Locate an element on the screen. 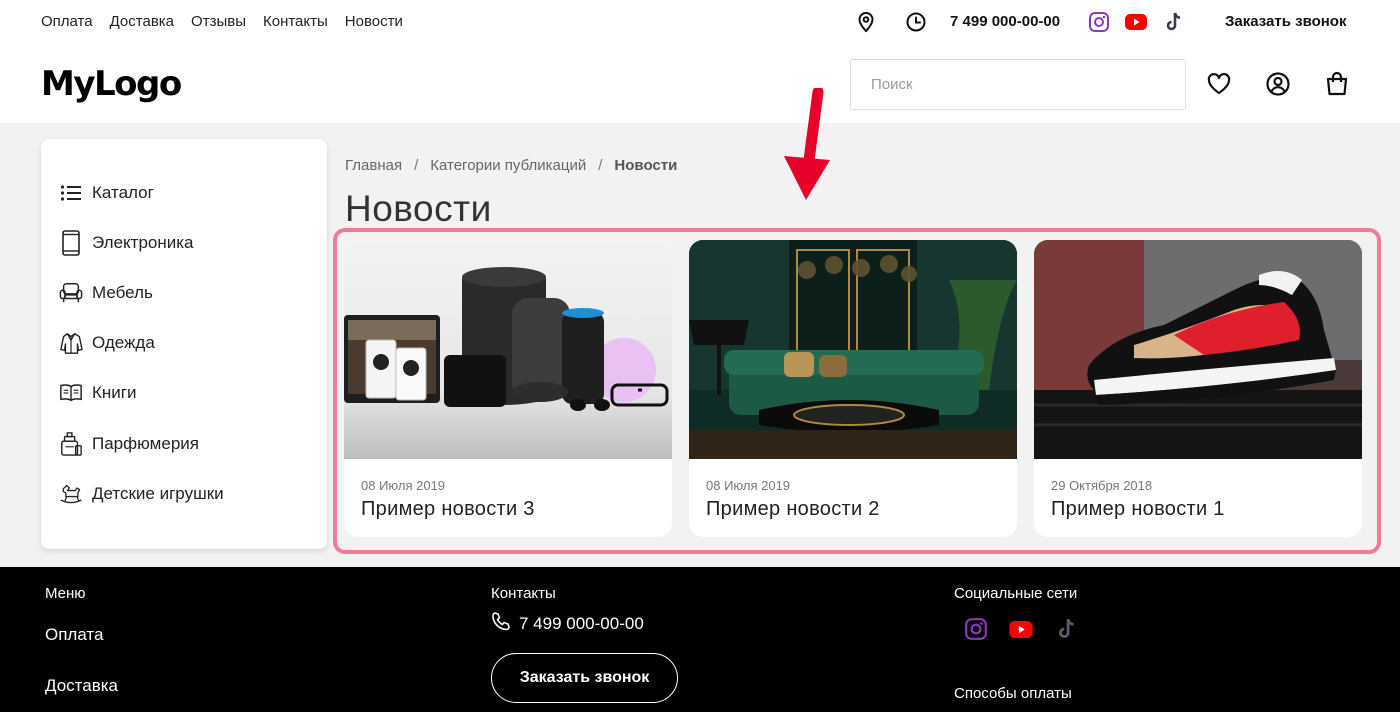 The image size is (1400, 712). sidebar-item-label: Электроника is located at coordinates (143, 242).